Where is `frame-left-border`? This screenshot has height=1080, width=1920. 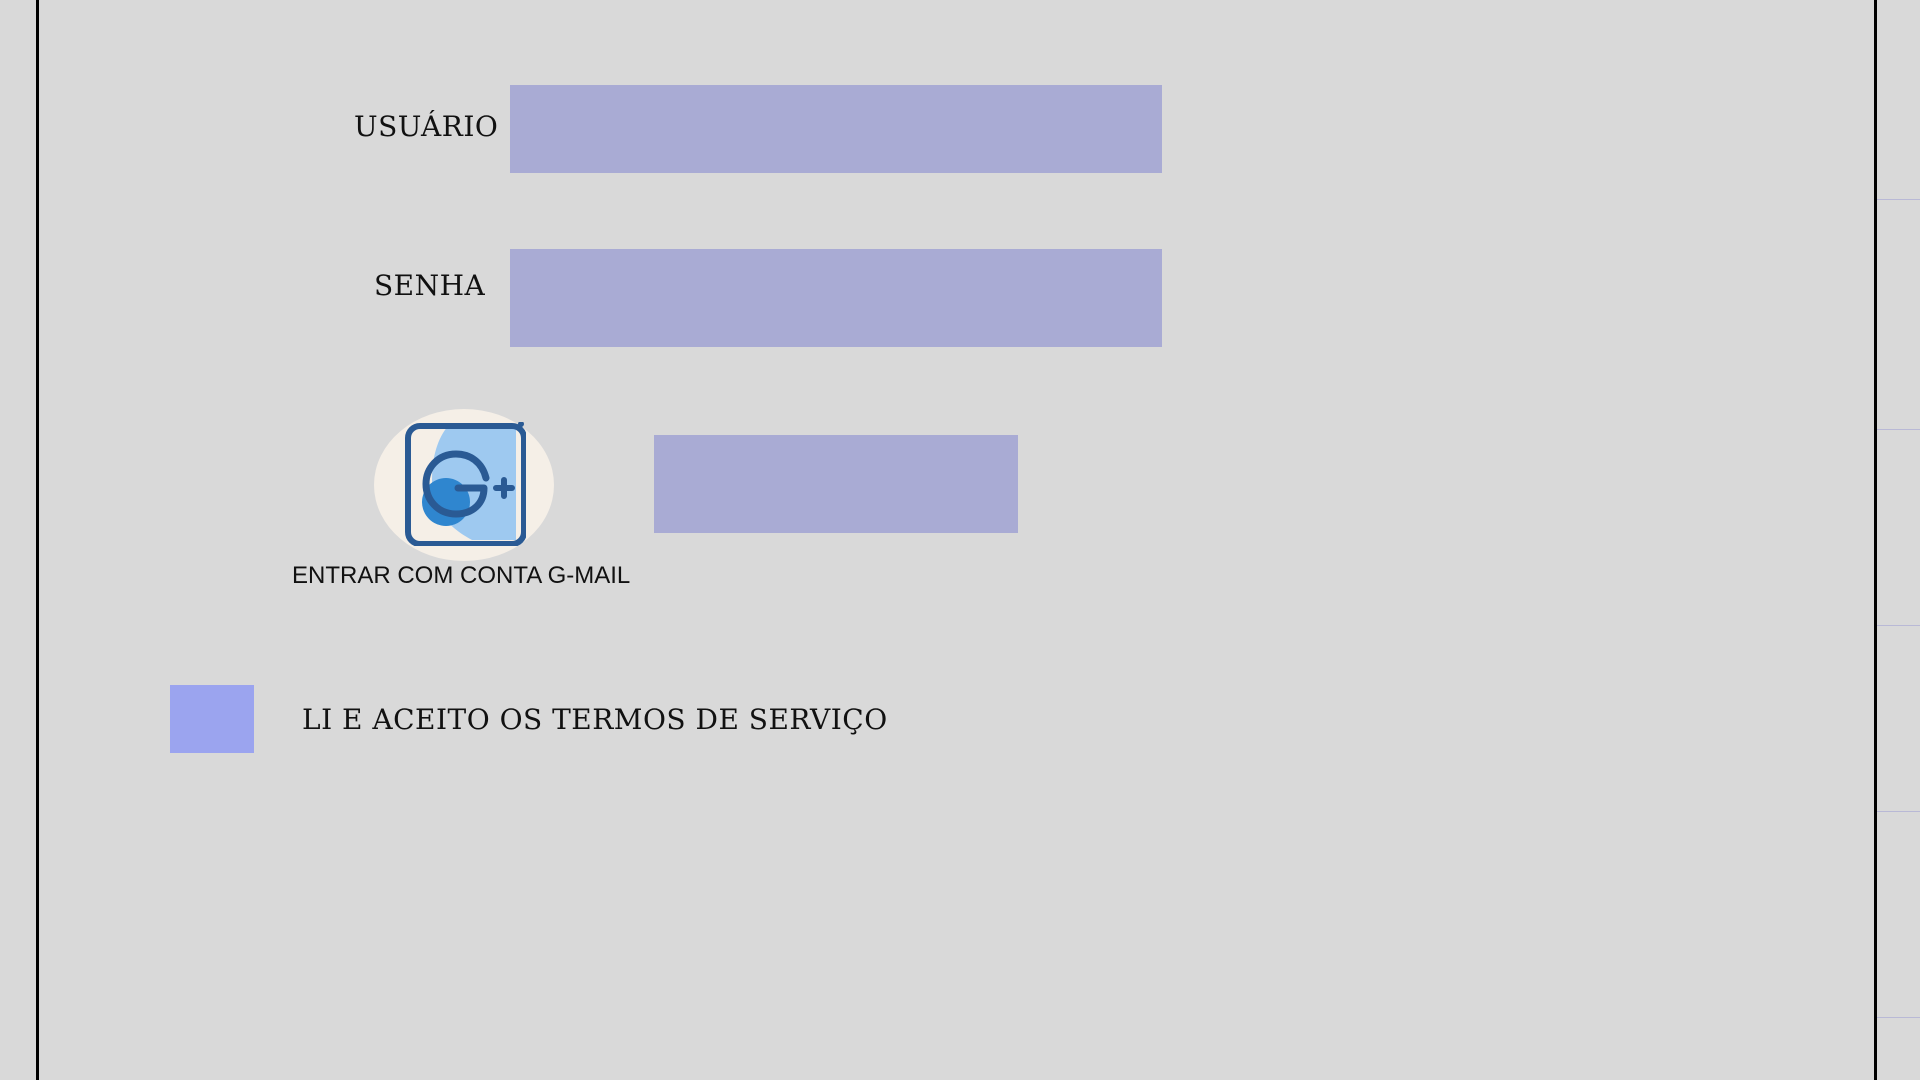 frame-left-border is located at coordinates (37, 540).